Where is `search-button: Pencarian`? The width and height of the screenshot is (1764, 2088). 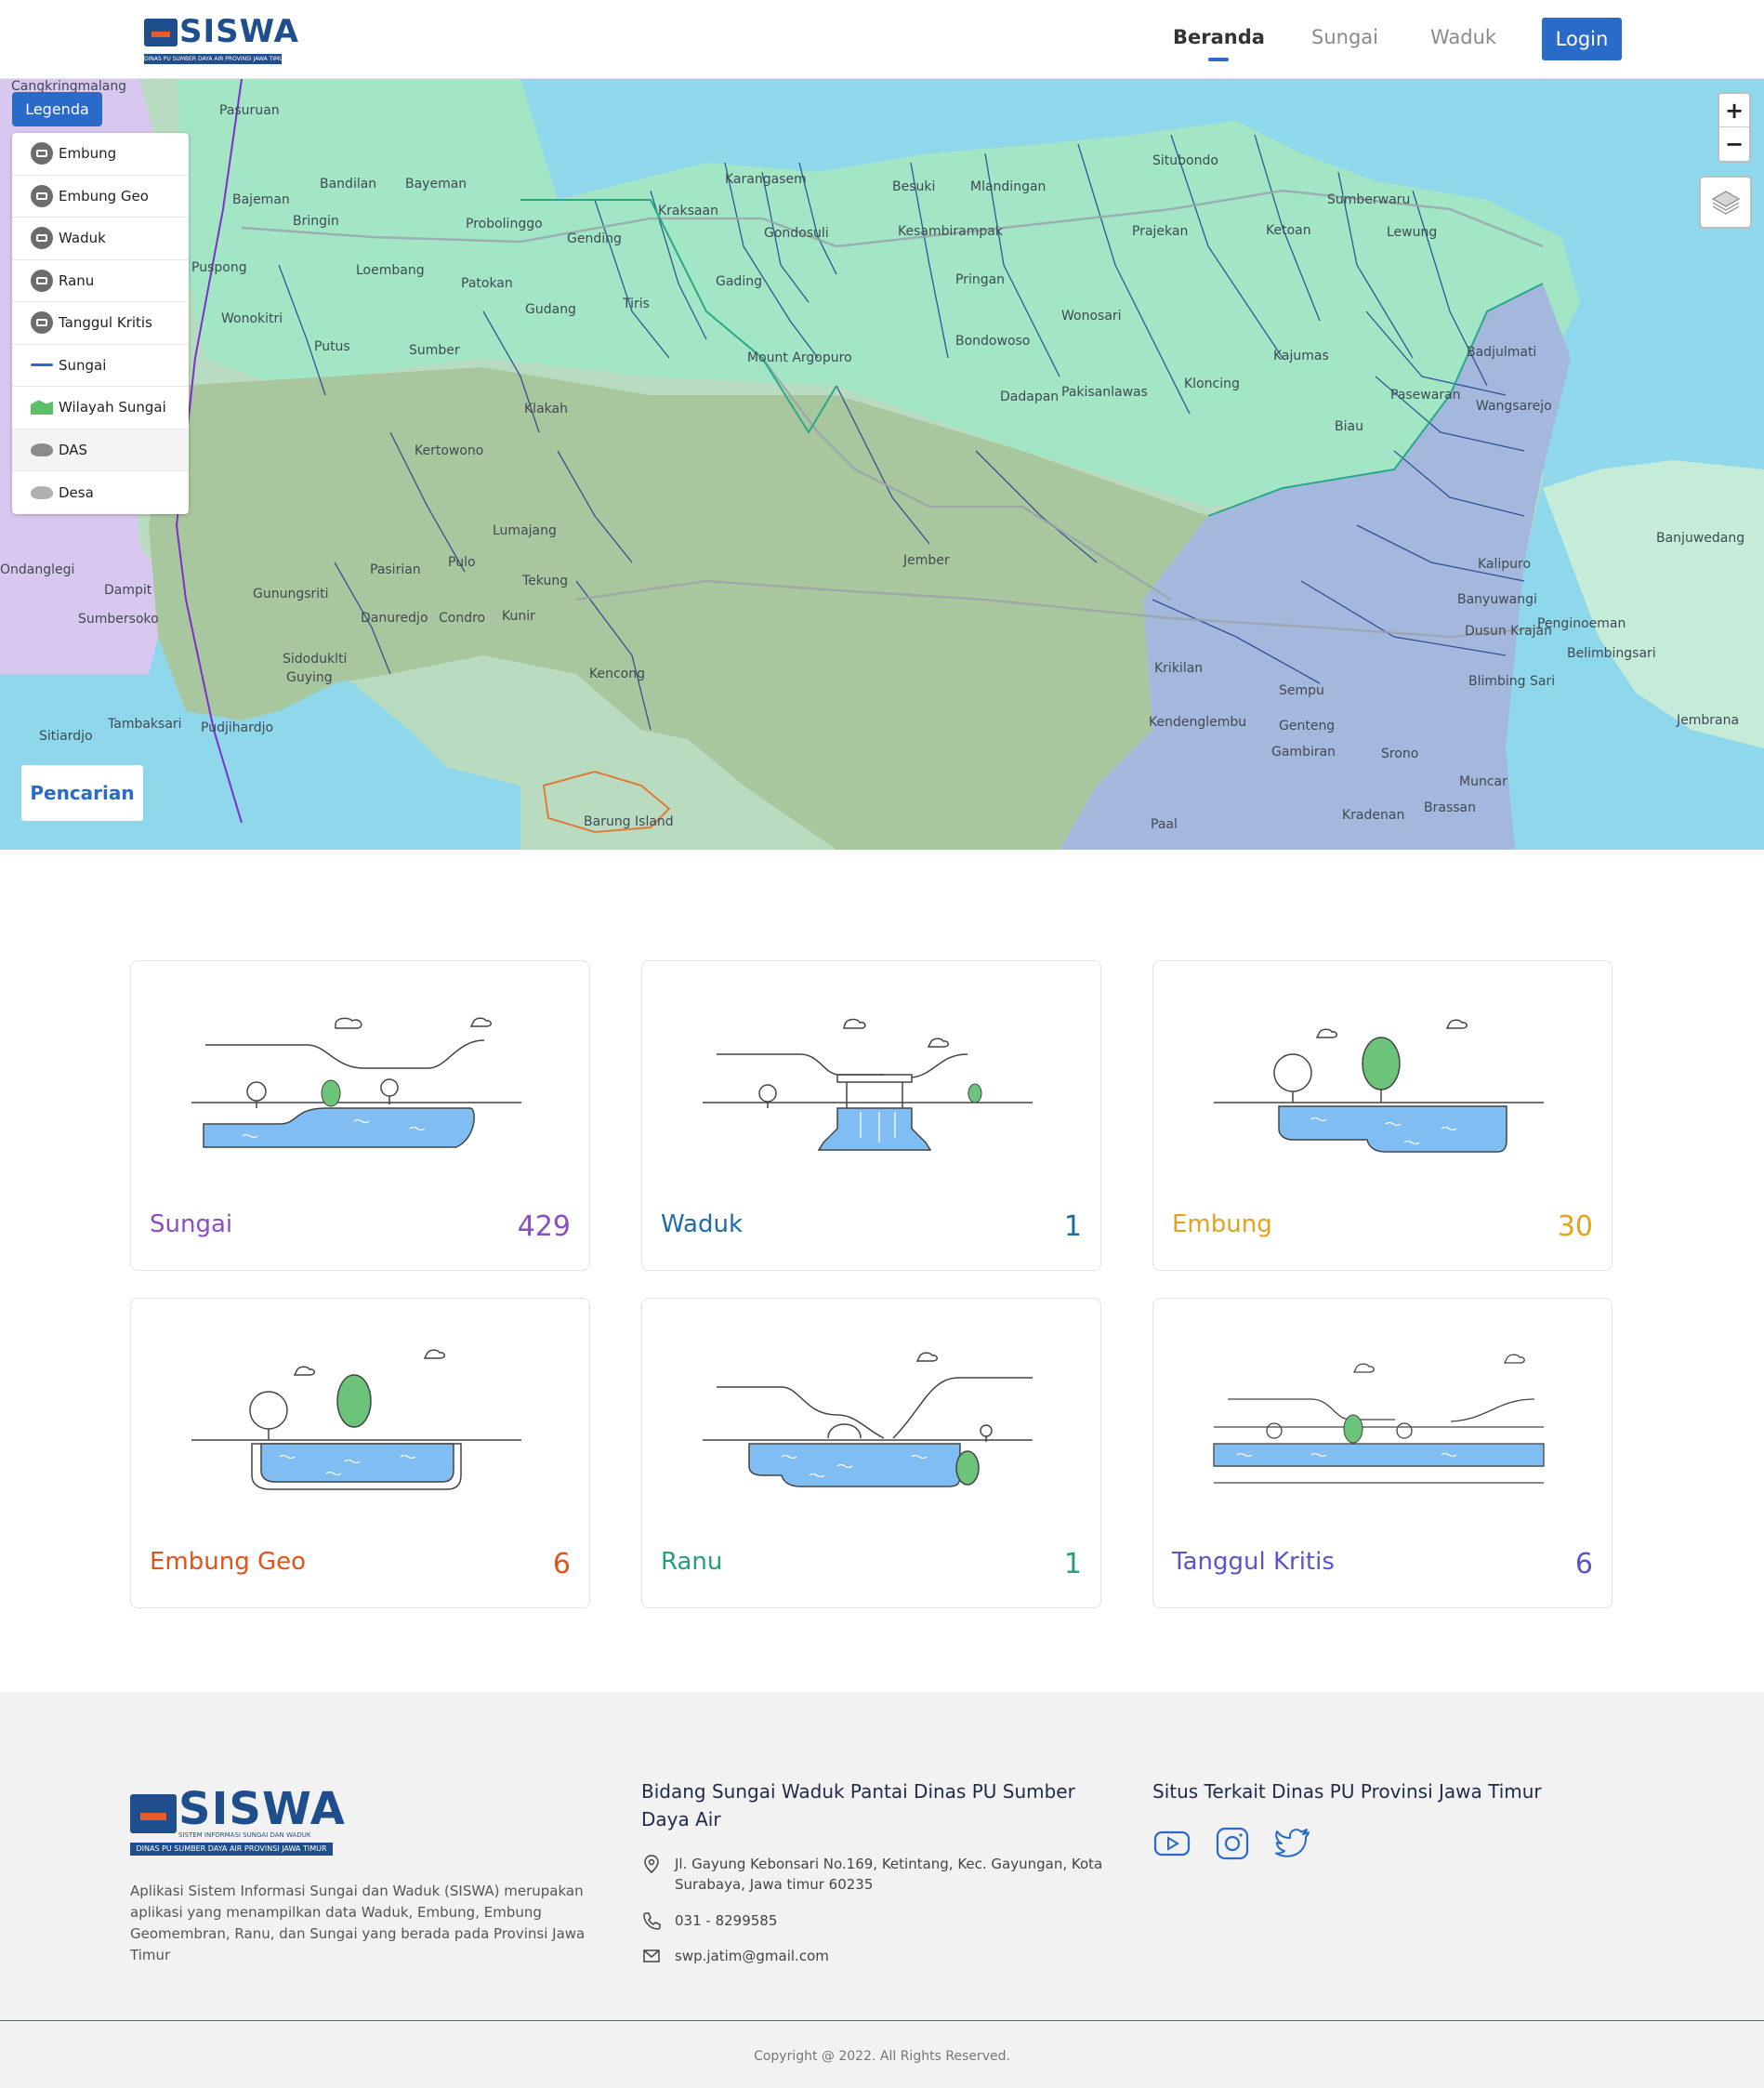 search-button: Pencarian is located at coordinates (82, 793).